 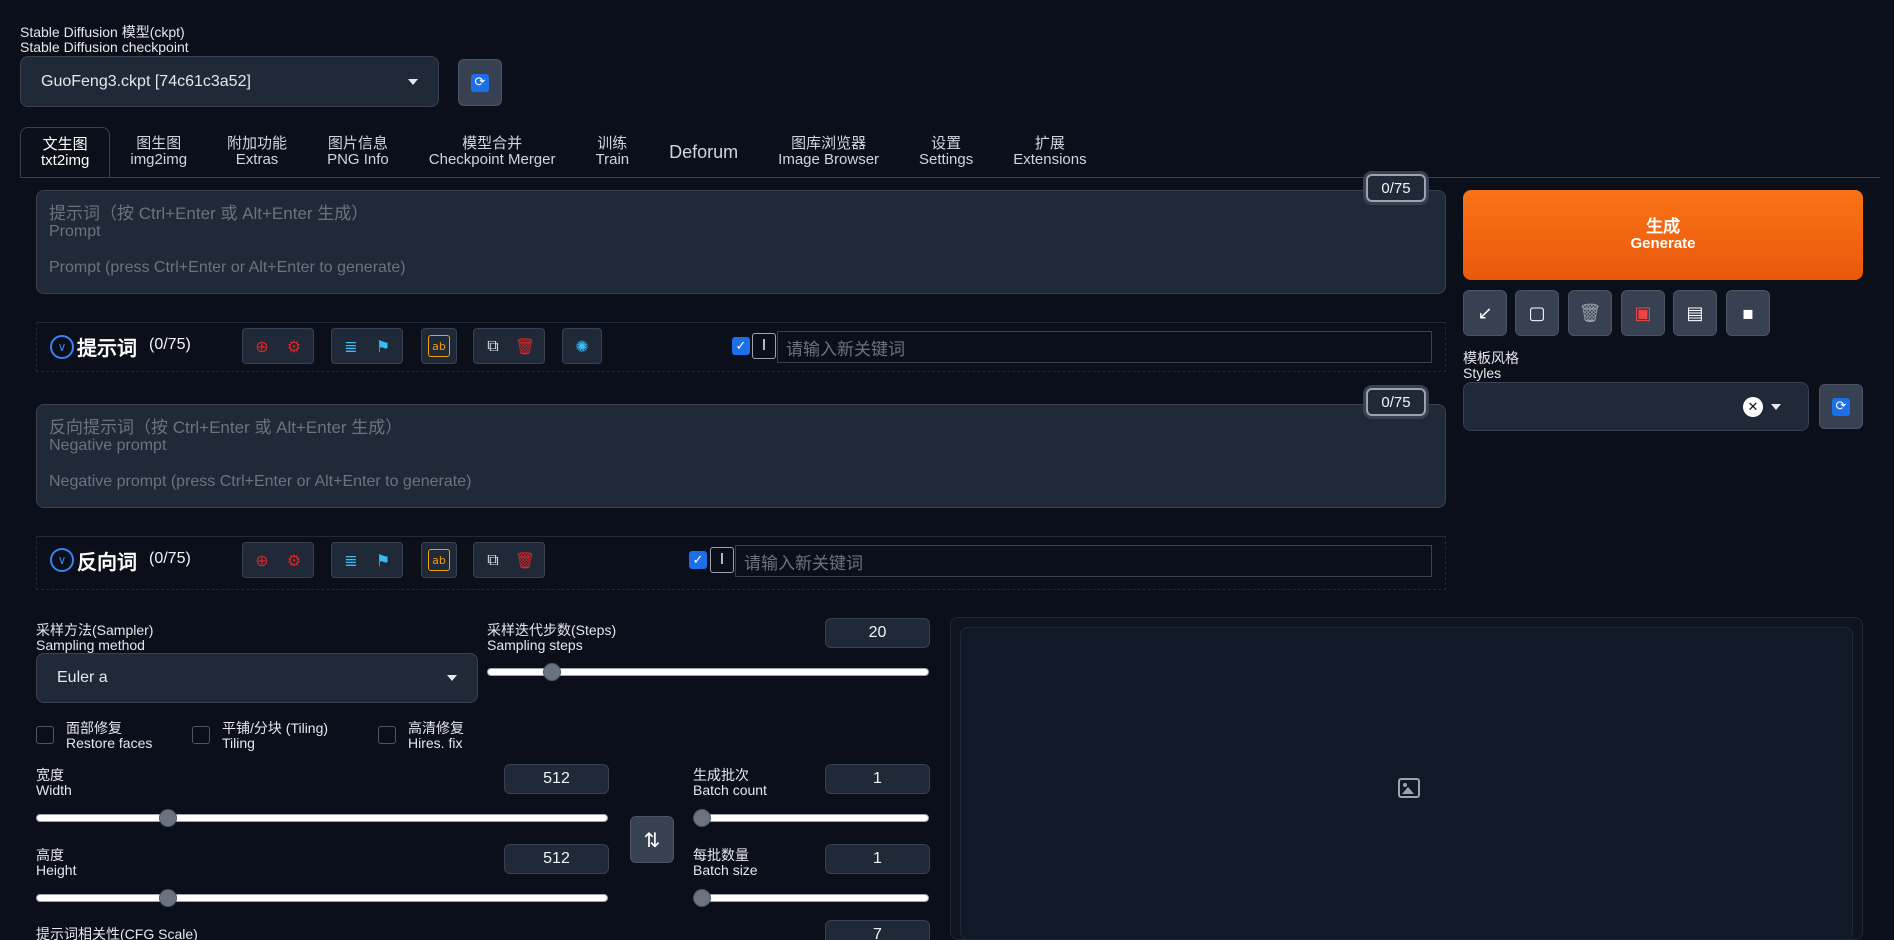 I want to click on checkpoint-label-zh: Stable Diffusion 模型(ckpt), so click(x=102, y=32).